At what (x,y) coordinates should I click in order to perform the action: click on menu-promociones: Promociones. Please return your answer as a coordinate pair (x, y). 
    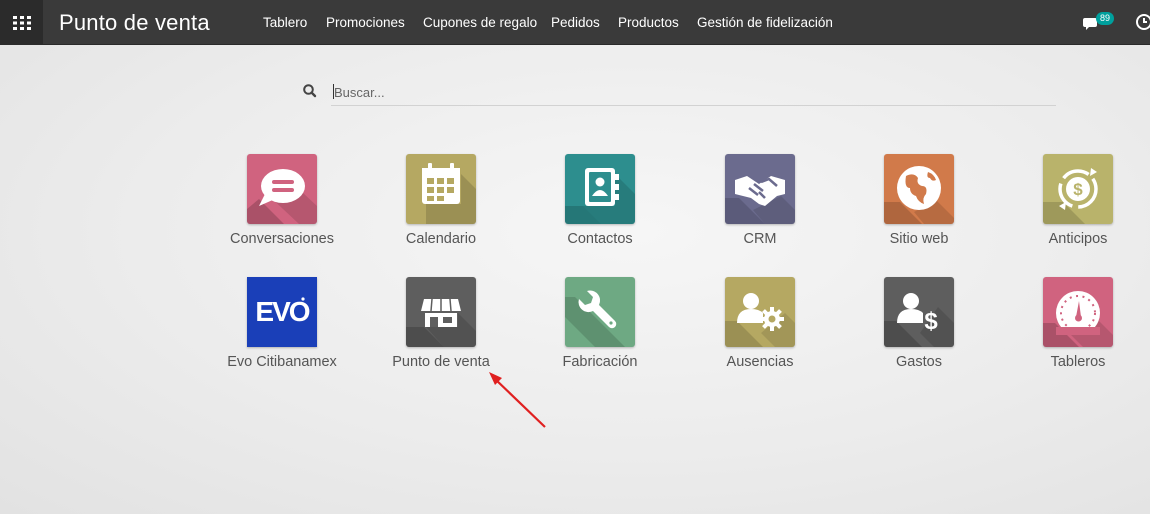
    Looking at the image, I should click on (365, 22).